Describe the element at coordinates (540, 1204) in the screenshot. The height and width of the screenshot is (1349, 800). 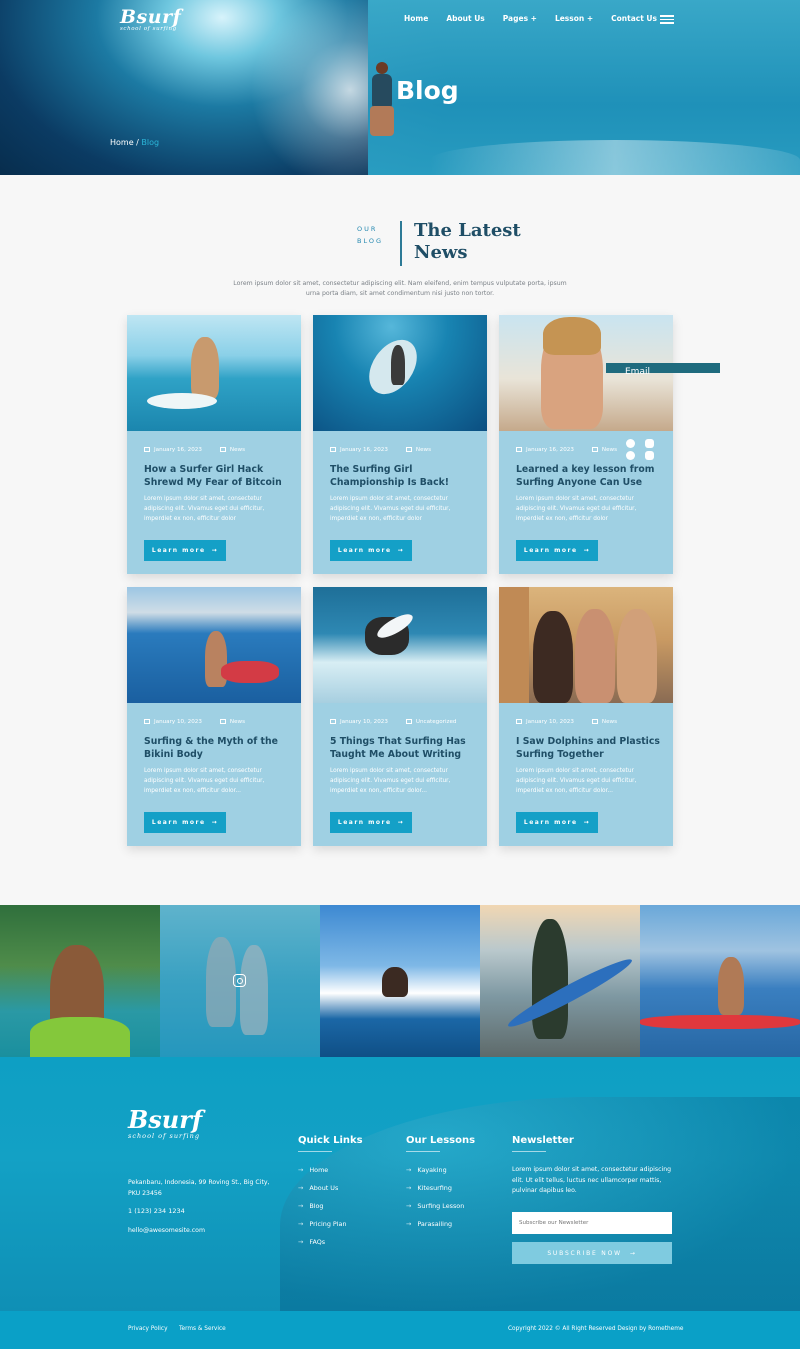
I see `footer-bg-wave` at that location.